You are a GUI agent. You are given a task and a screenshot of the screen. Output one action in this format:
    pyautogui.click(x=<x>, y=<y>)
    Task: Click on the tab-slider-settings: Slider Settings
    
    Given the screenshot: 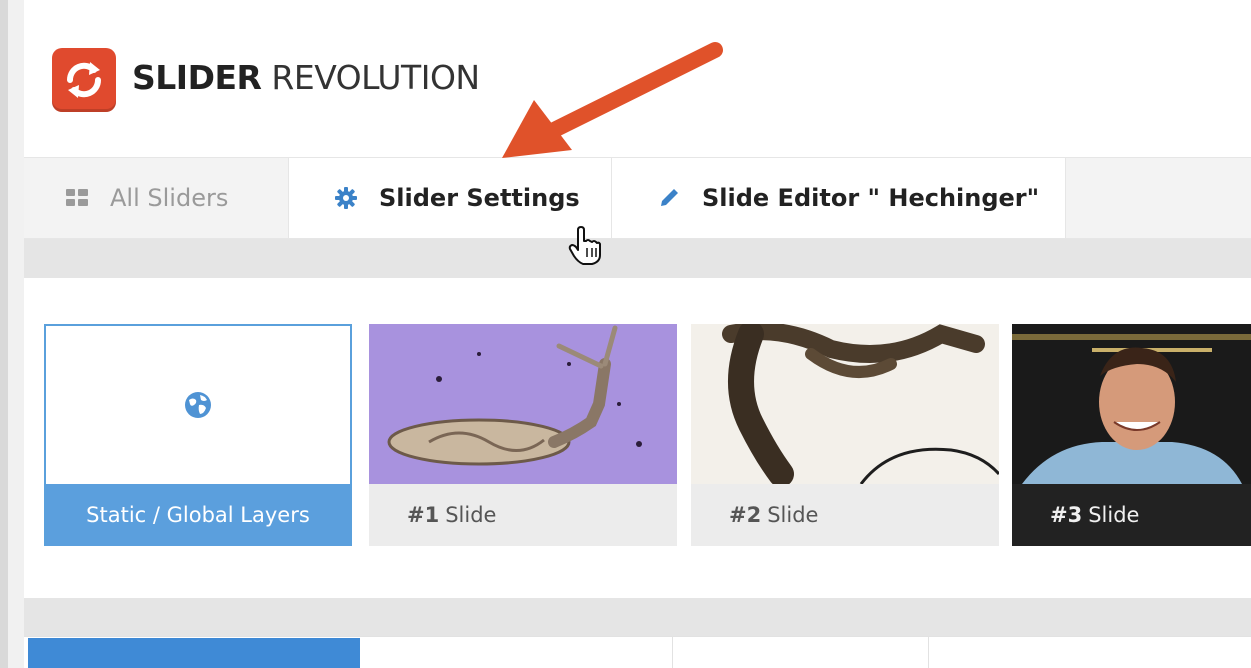 What is the action you would take?
    pyautogui.click(x=450, y=198)
    